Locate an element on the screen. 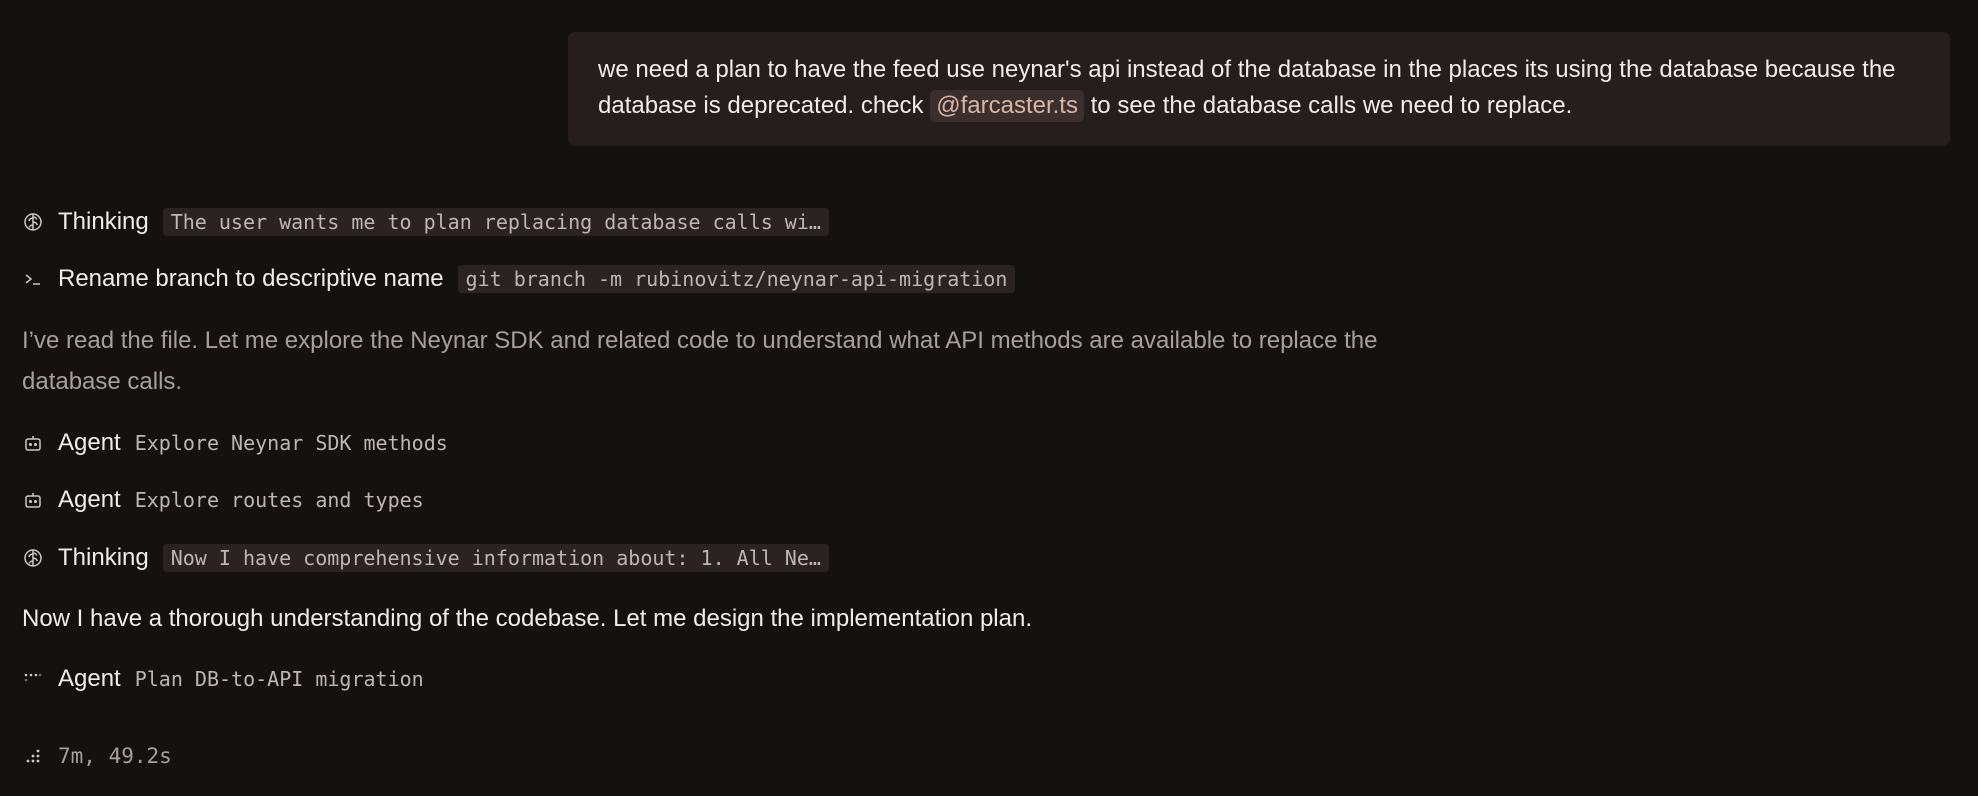 The image size is (1978, 796). agent-step: Agent Explore routes and types is located at coordinates (223, 500).